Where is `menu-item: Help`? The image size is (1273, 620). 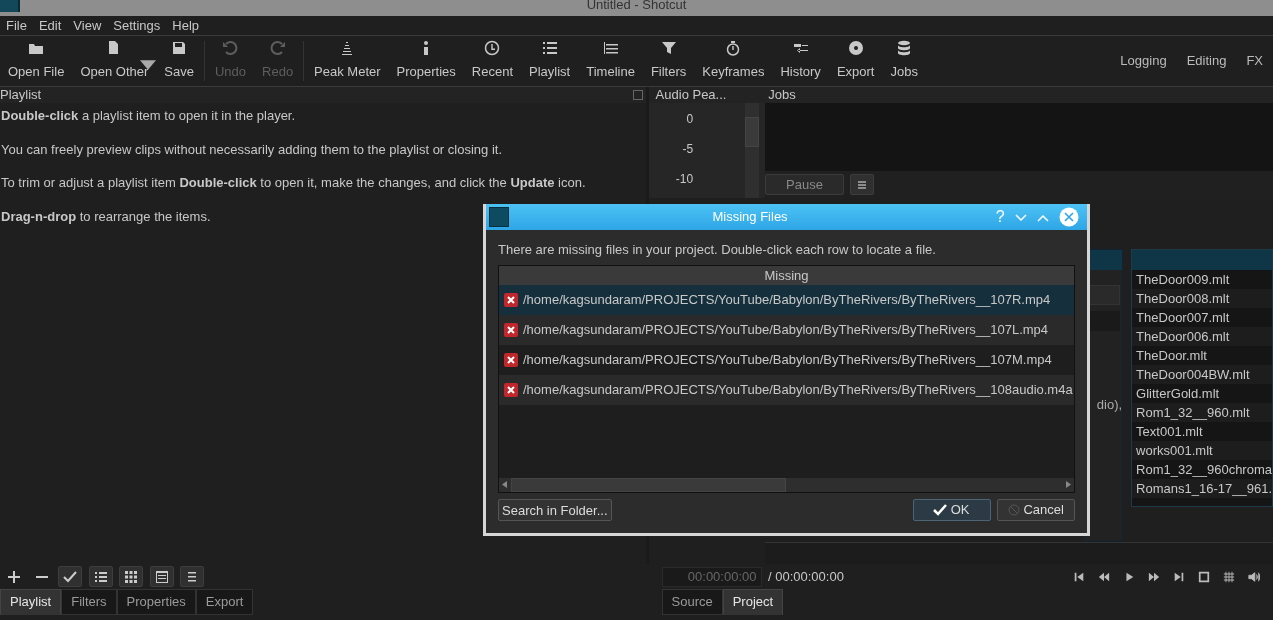 menu-item: Help is located at coordinates (186, 25).